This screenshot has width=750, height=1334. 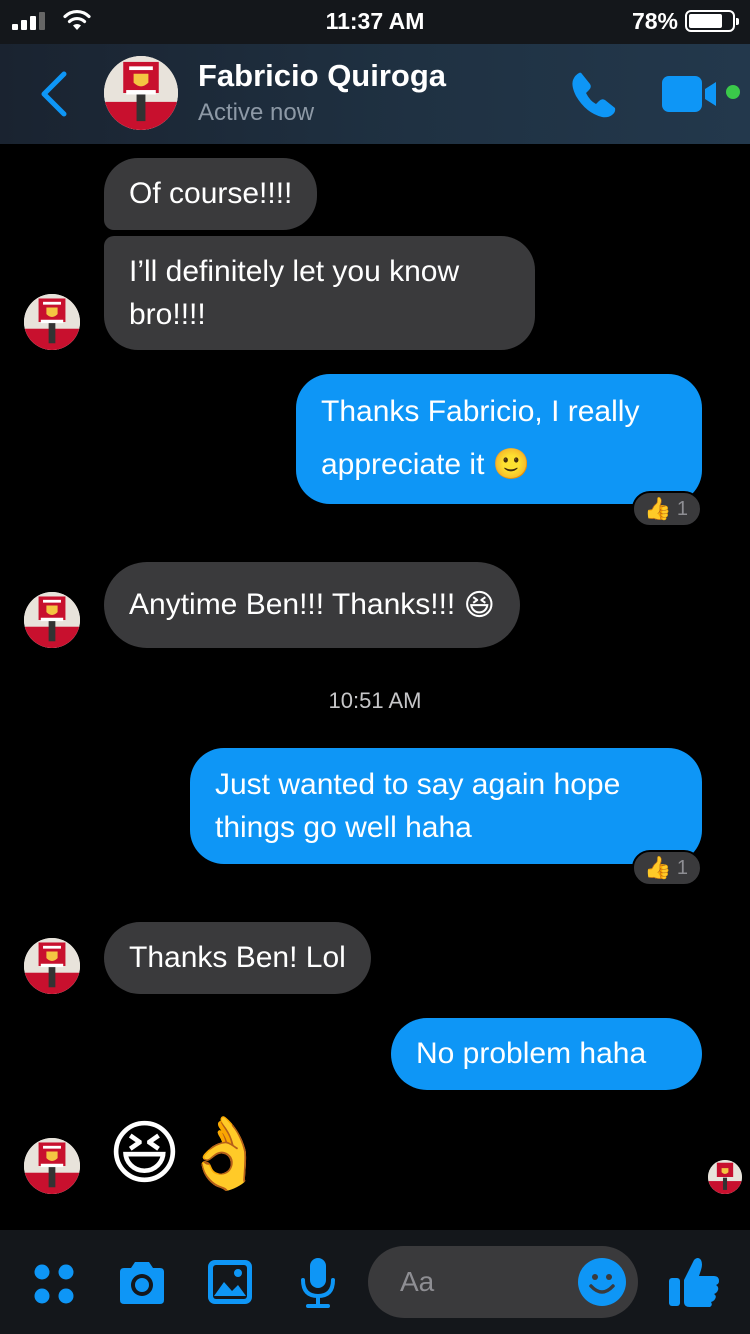 I want to click on message-incoming: Thanks Ben! Lol, so click(x=237, y=958).